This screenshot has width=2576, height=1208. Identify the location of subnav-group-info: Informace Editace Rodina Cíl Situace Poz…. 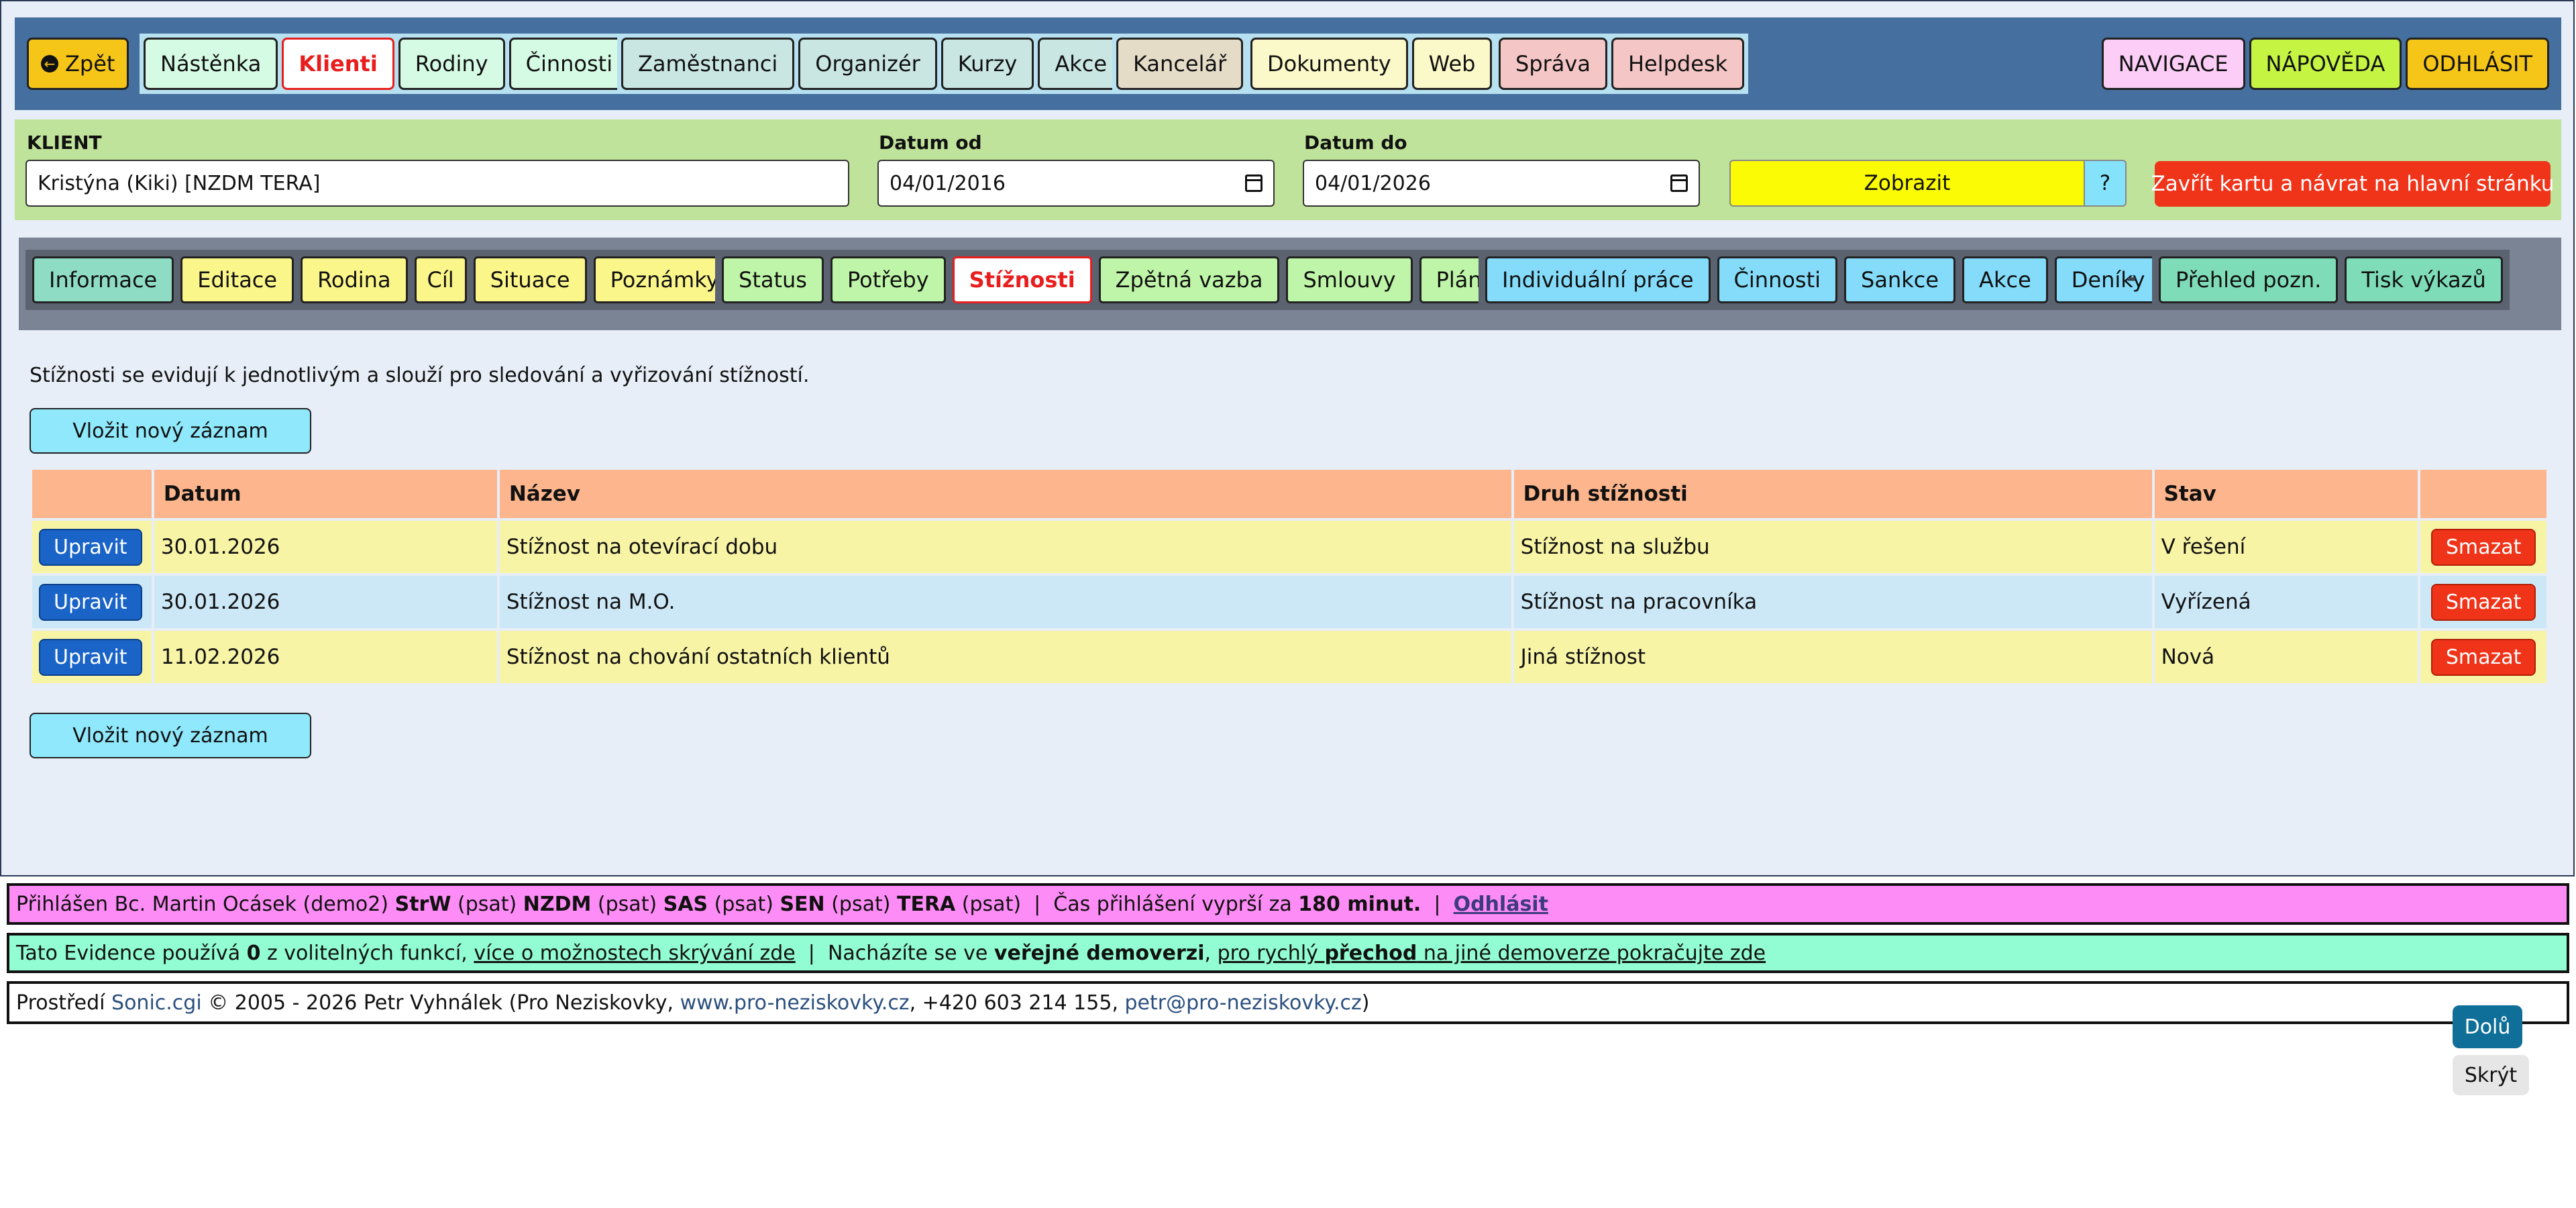
(384, 280).